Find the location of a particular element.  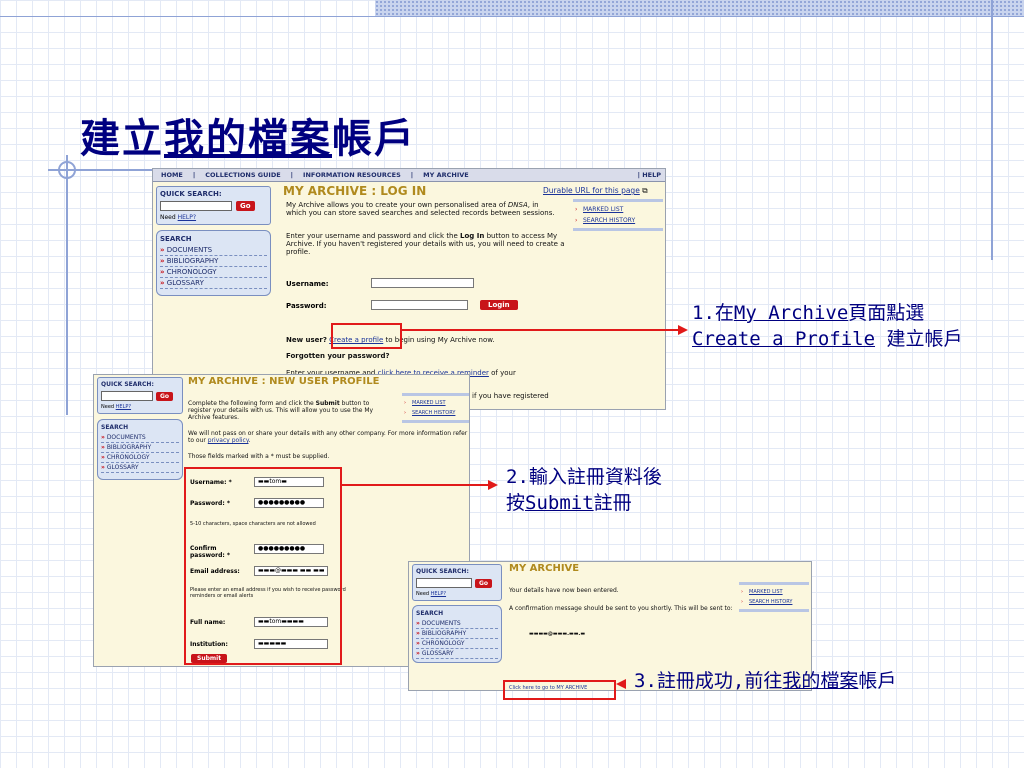

password-input is located at coordinates (419, 305).